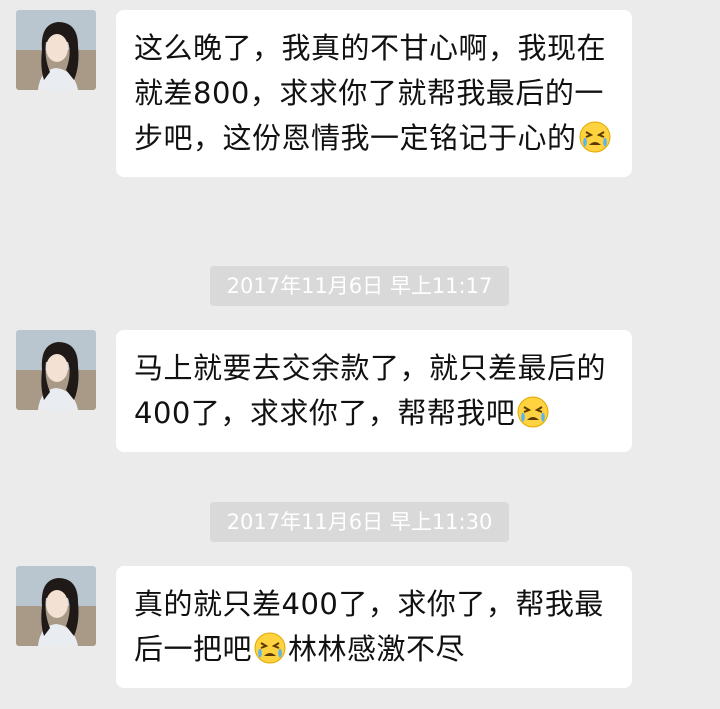  Describe the element at coordinates (359, 286) in the screenshot. I see `timestamp: 2017年11月6日 早上11:17` at that location.